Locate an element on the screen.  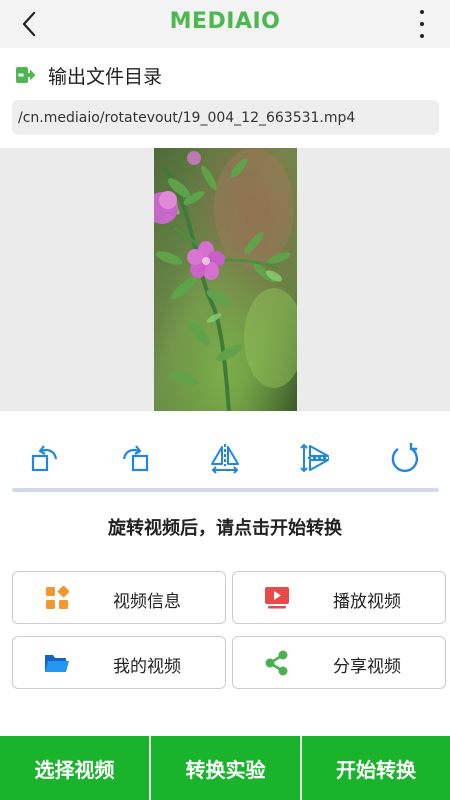
reset-rotation-icon is located at coordinates (405, 458).